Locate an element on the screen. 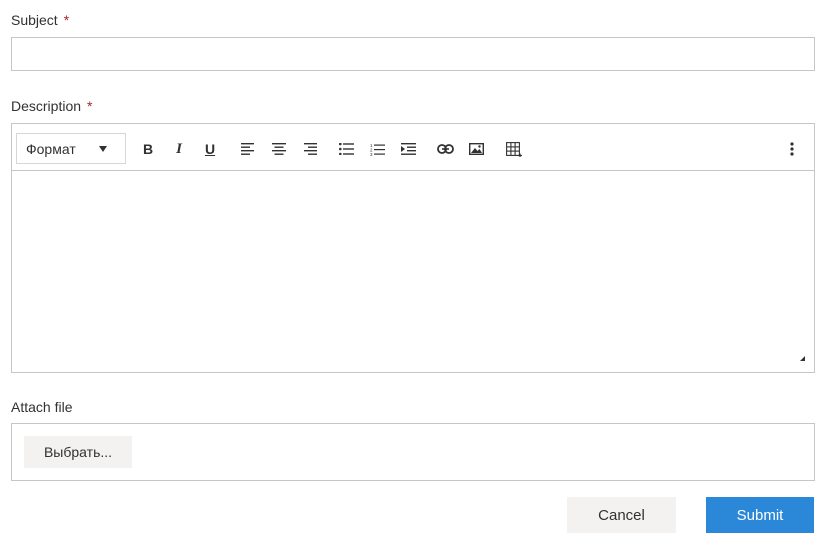 This screenshot has height=556, width=834. italic-icon: I is located at coordinates (179, 149).